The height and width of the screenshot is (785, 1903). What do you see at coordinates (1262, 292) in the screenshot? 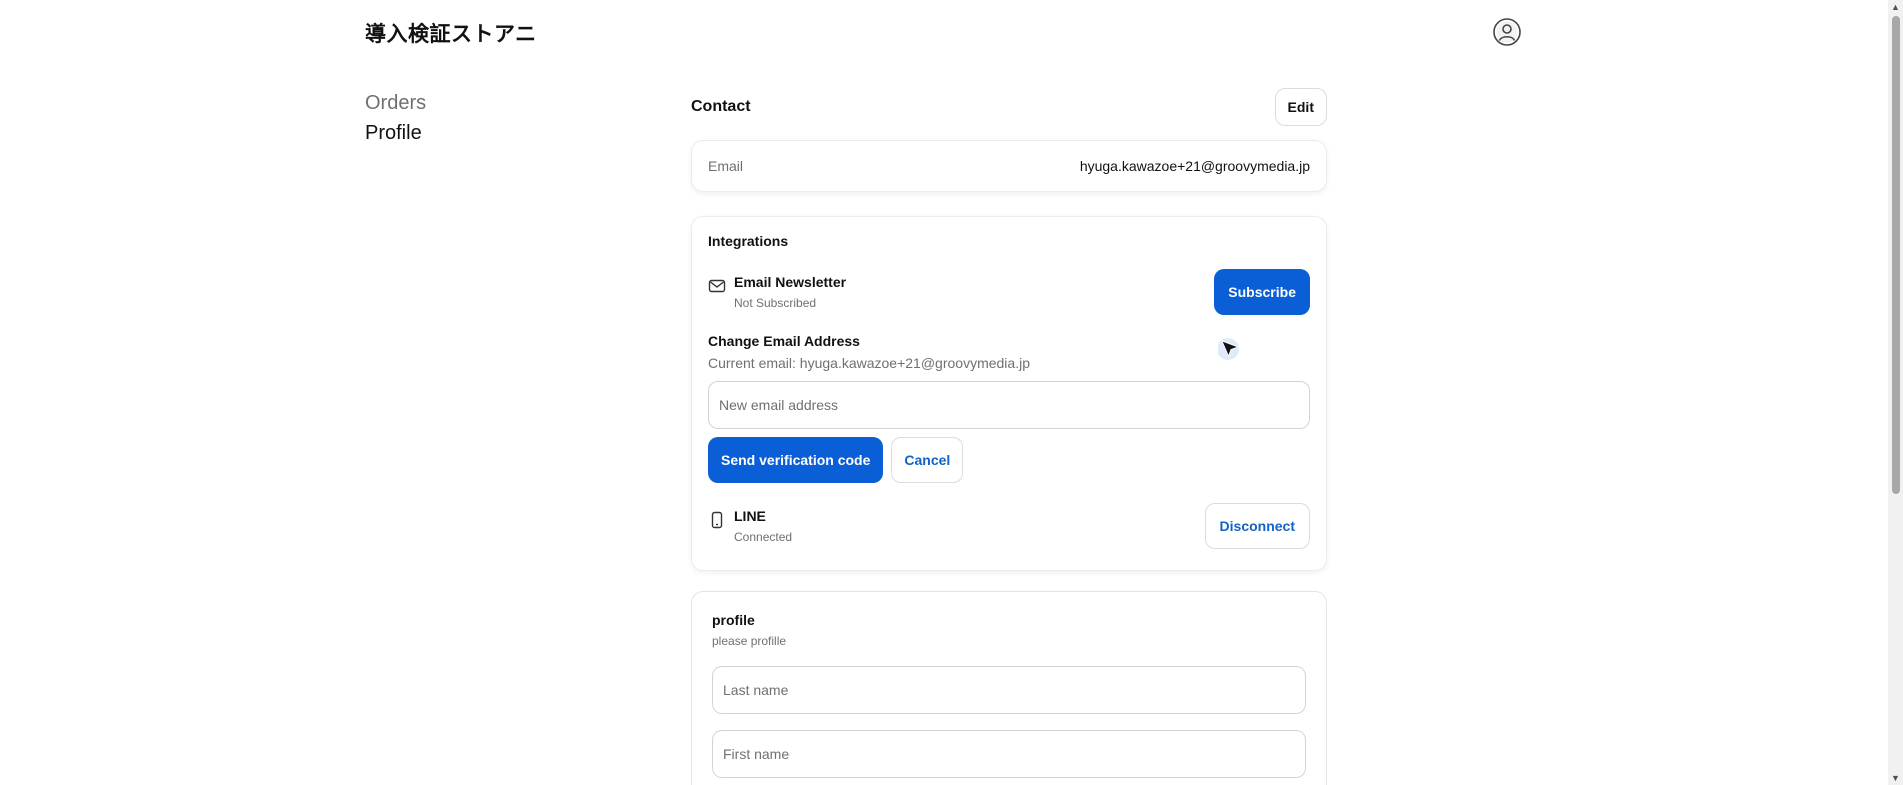
I see `subscribe-button: Subscribe` at bounding box center [1262, 292].